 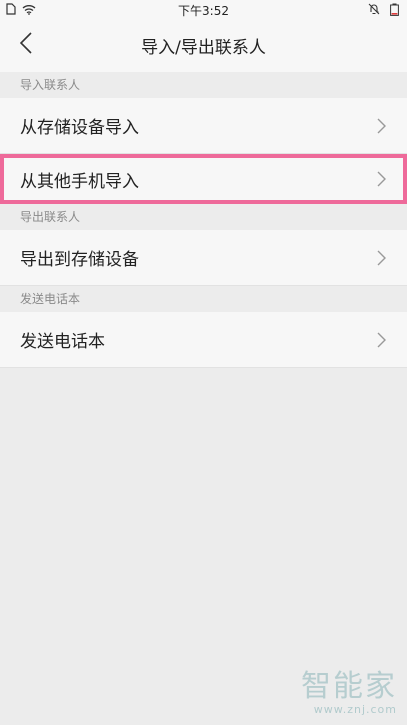 What do you see at coordinates (79, 260) in the screenshot?
I see `row-label: 导出到存储设备` at bounding box center [79, 260].